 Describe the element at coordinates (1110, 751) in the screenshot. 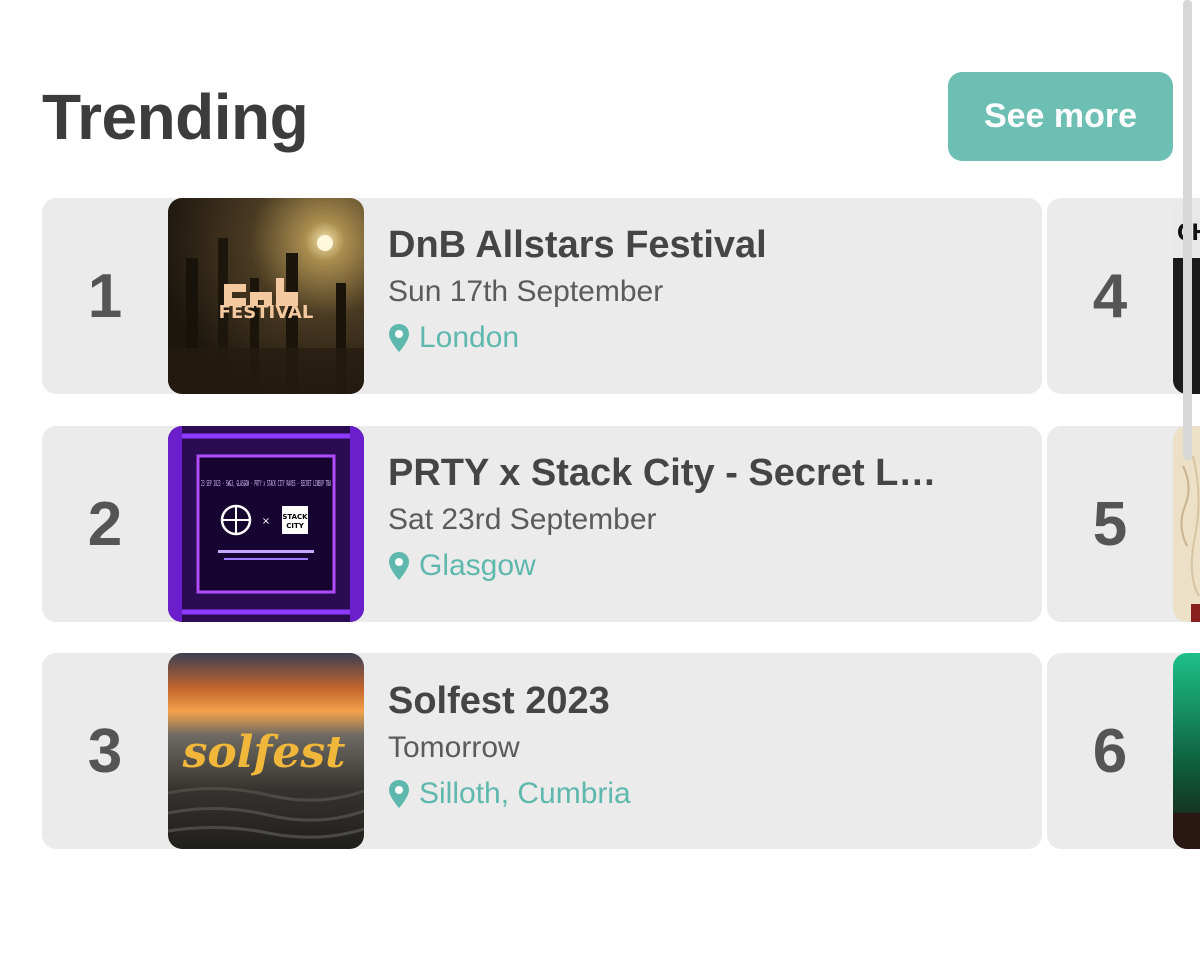

I see `rank-number: 6` at that location.